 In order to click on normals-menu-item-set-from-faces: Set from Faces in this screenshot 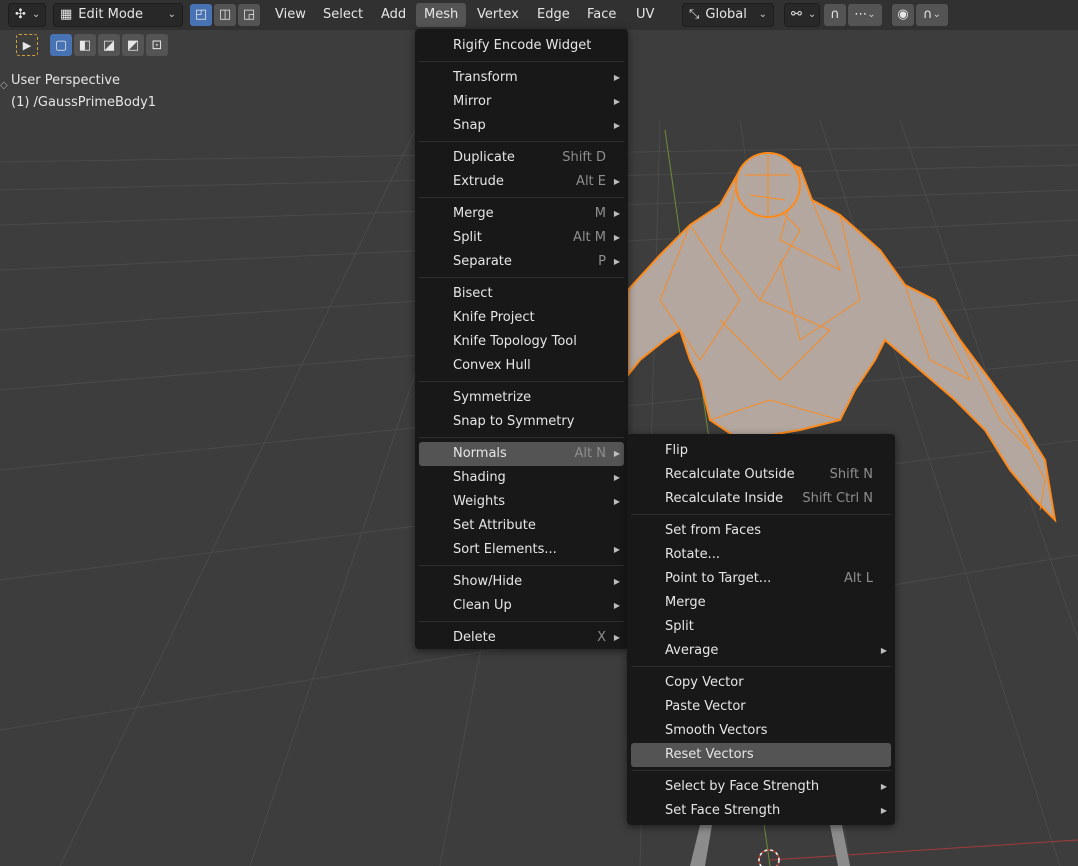, I will do `click(761, 531)`.